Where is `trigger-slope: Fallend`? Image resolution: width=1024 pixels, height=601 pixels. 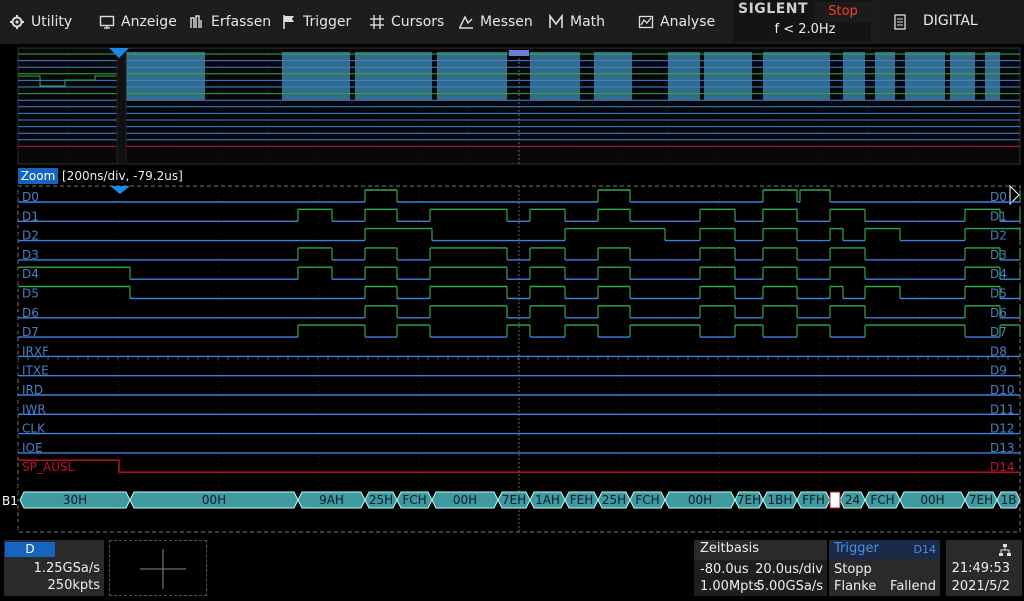 trigger-slope: Fallend is located at coordinates (913, 586).